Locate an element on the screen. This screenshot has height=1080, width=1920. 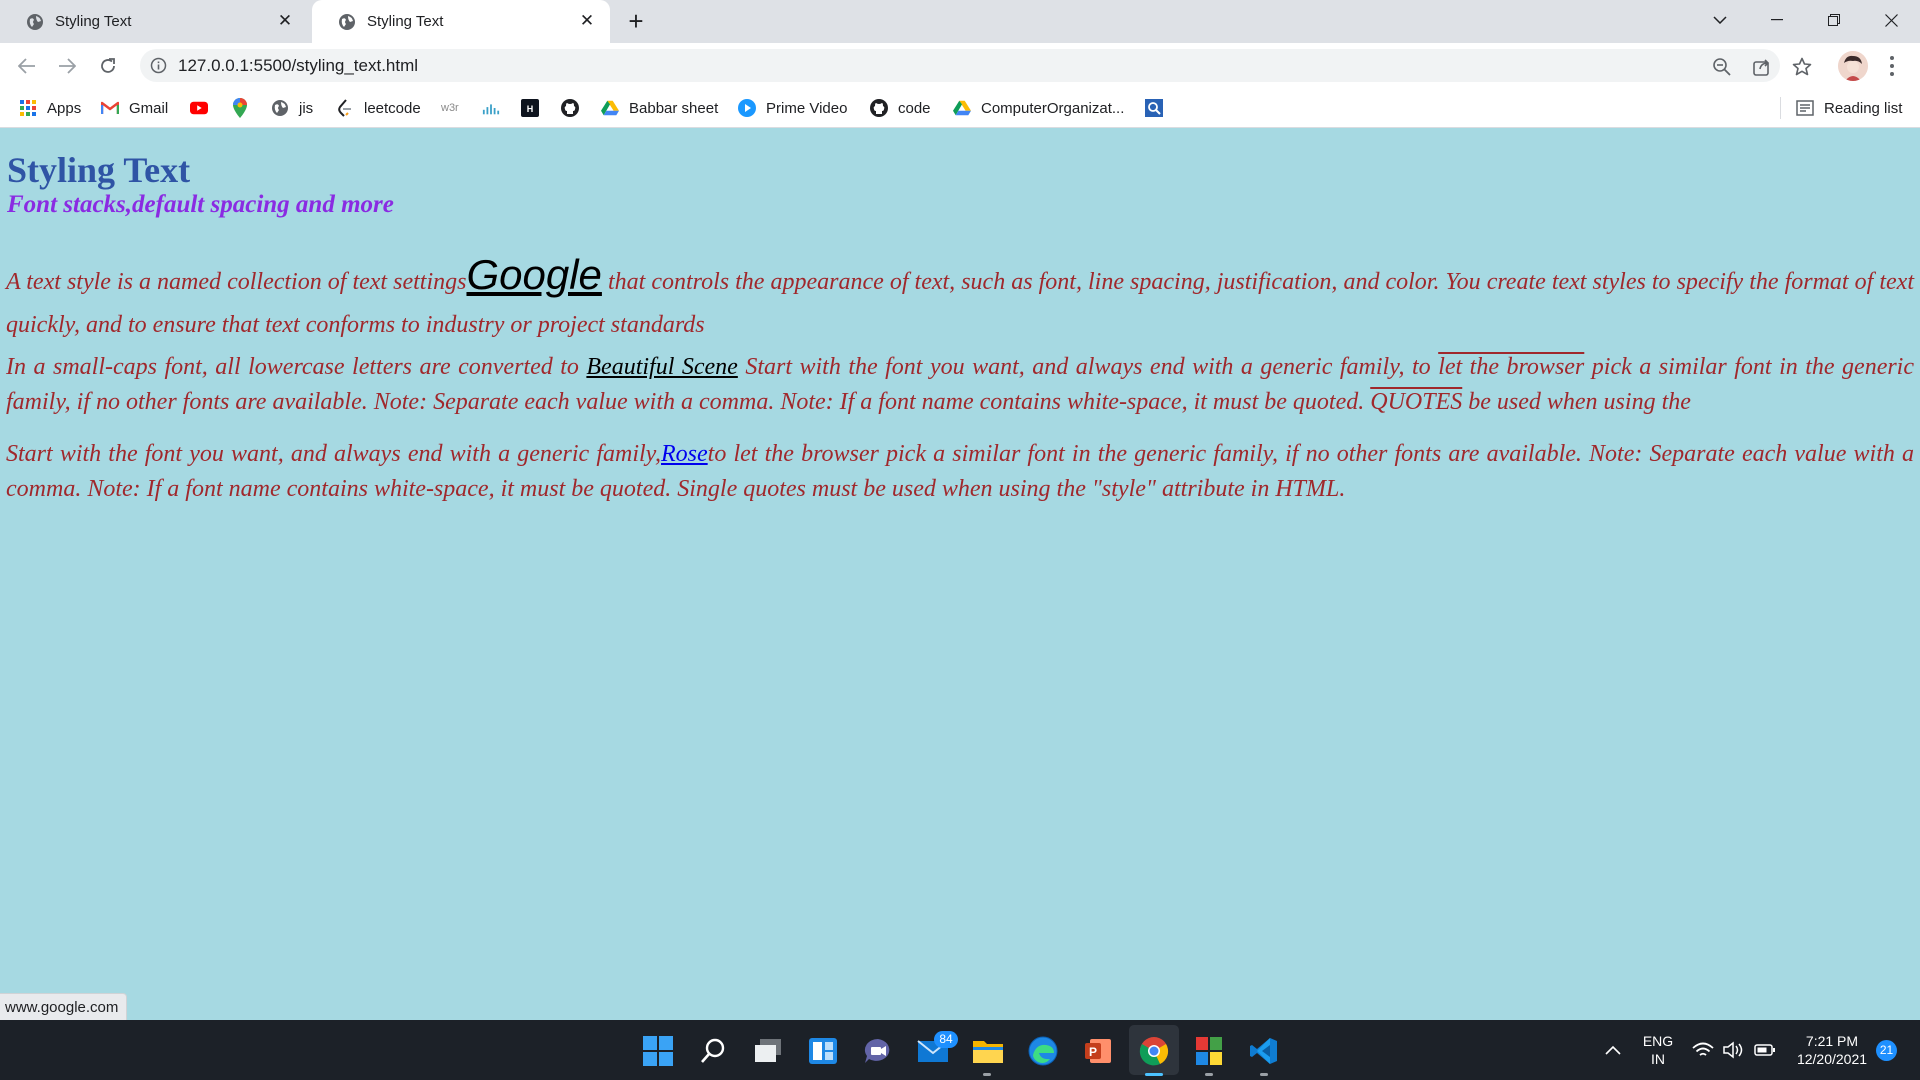
google-link: Google is located at coordinates (533, 274).